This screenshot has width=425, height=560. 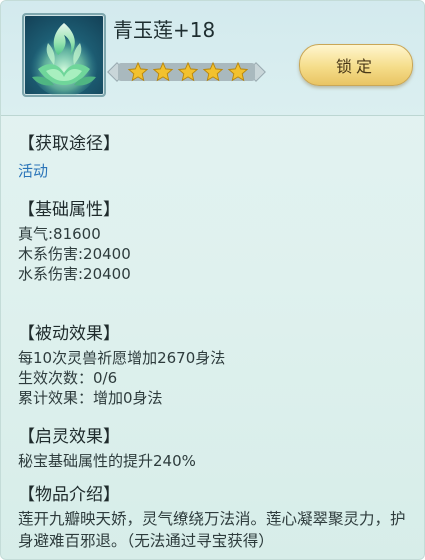 What do you see at coordinates (69, 334) in the screenshot?
I see `passive-effect-title: 【被动效果】` at bounding box center [69, 334].